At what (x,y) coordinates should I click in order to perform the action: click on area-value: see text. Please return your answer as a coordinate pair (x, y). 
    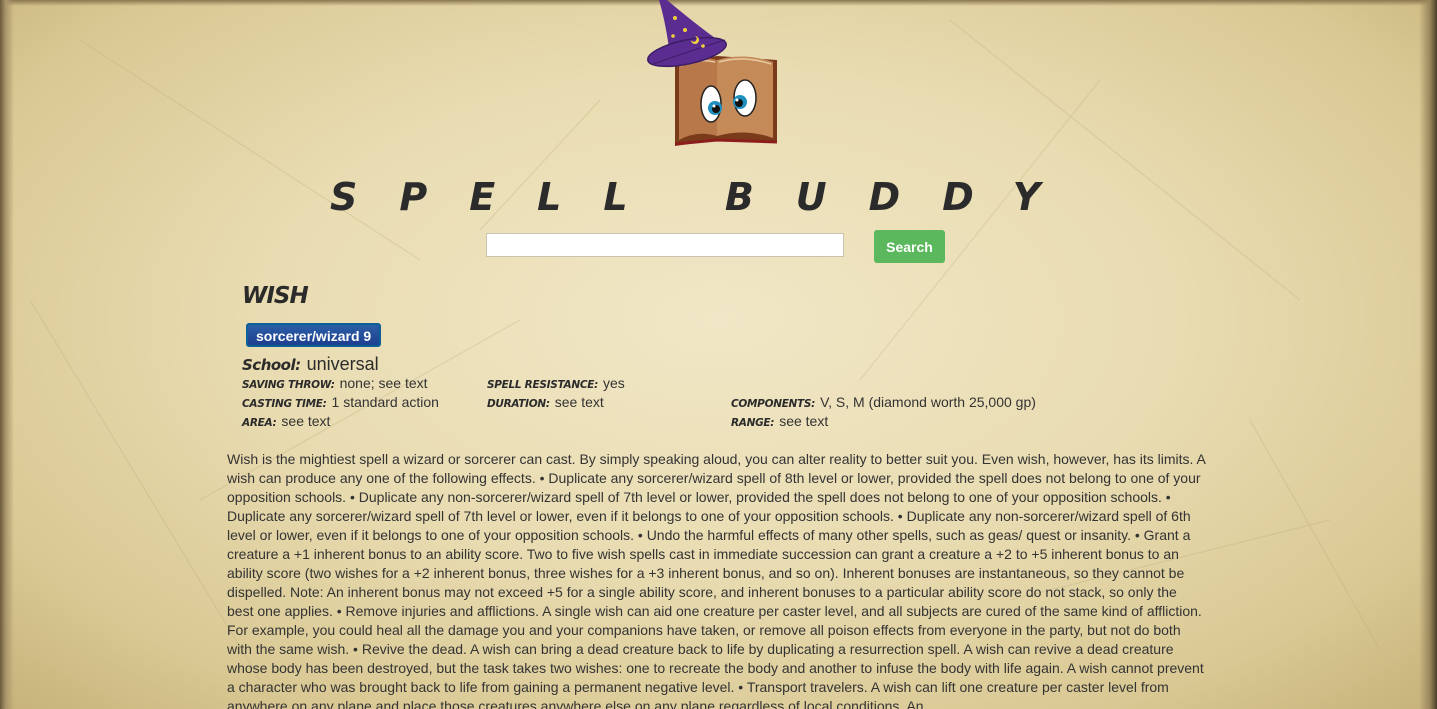
    Looking at the image, I should click on (306, 421).